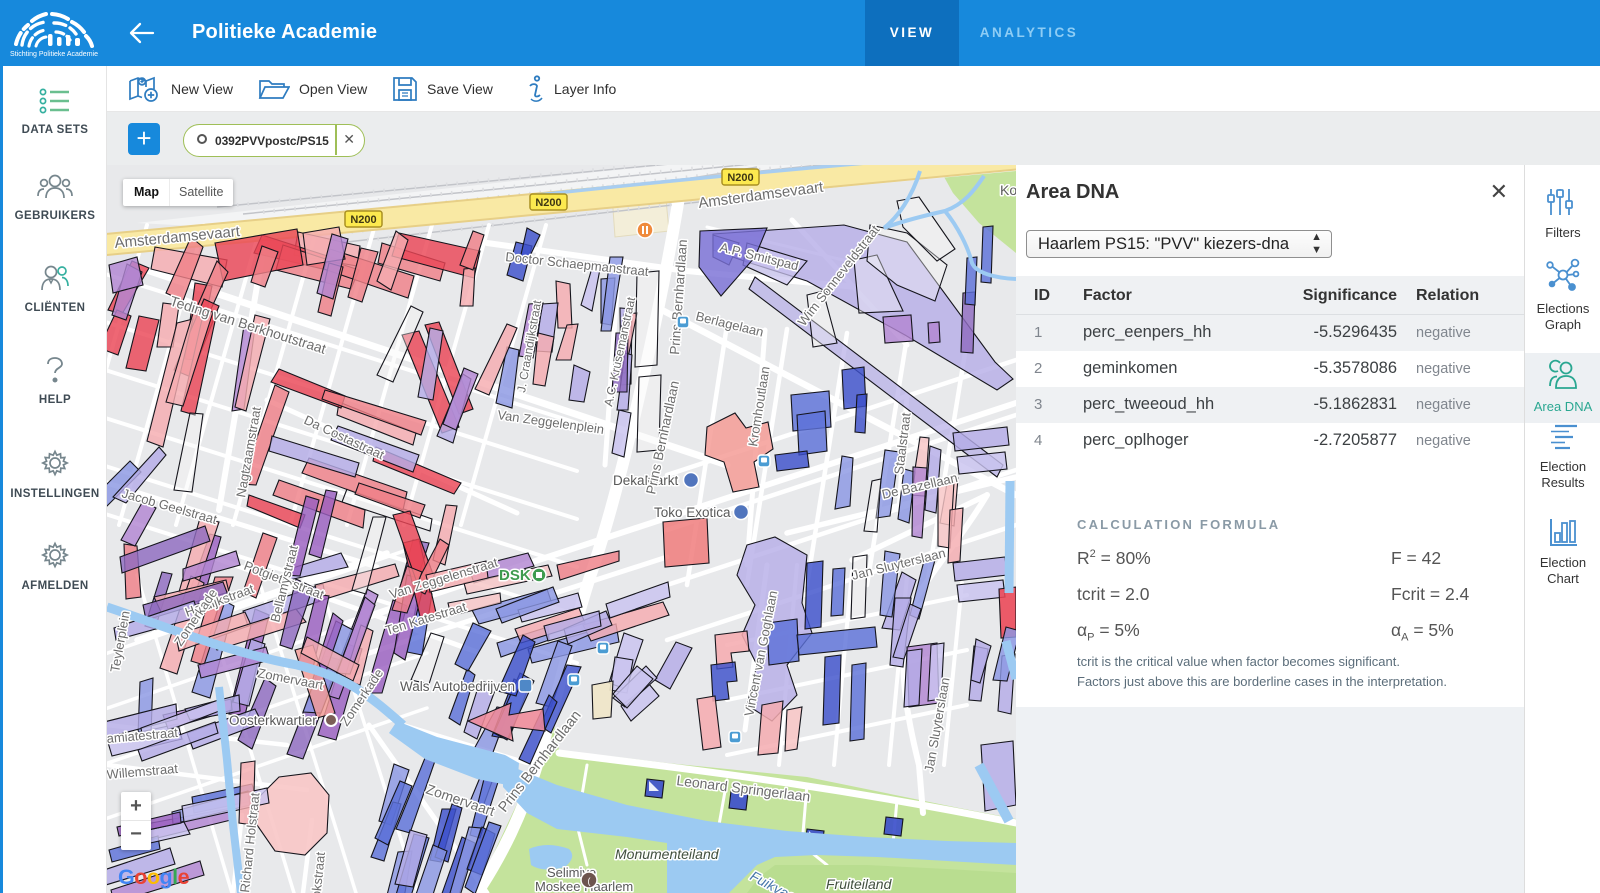 This screenshot has height=893, width=1600. What do you see at coordinates (273, 720) in the screenshot?
I see `svg-text: Oosterkwartier` at bounding box center [273, 720].